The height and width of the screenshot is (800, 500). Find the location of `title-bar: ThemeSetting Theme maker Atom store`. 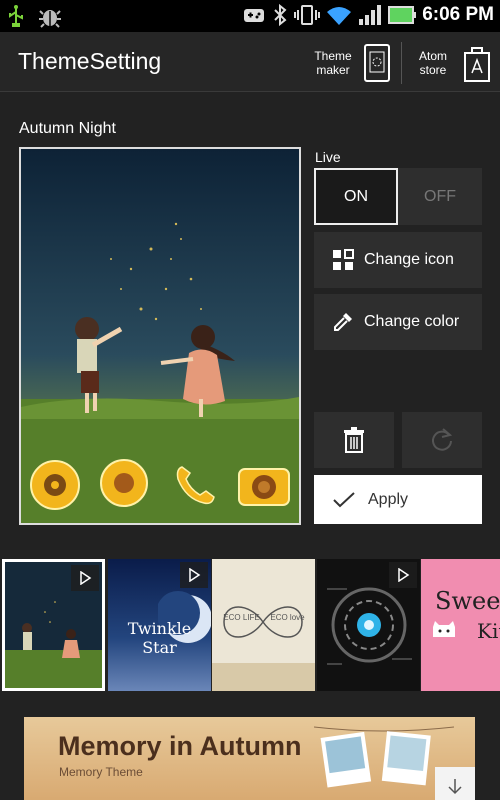

title-bar: ThemeSetting Theme maker Atom store is located at coordinates (250, 62).